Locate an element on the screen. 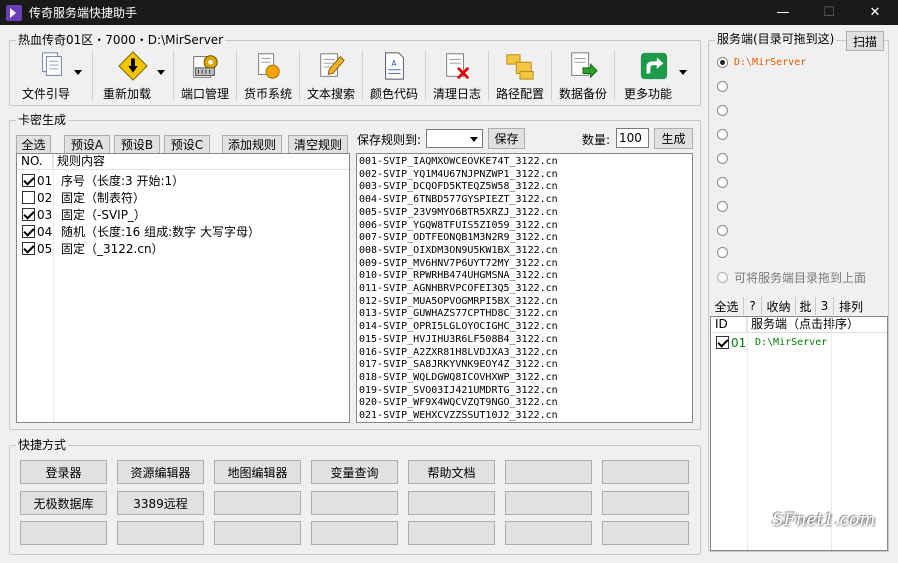 The width and height of the screenshot is (898, 563). shortcut-button: 帮助文档 is located at coordinates (451, 472).